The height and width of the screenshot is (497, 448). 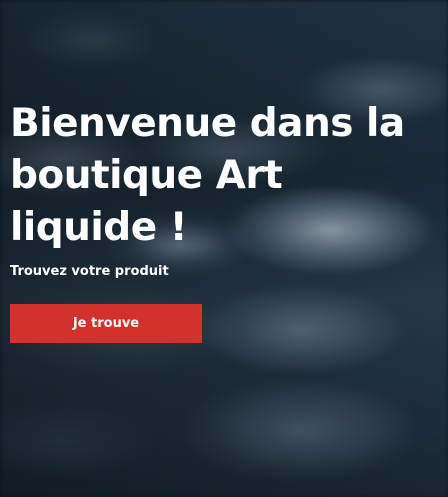 I want to click on find-product-button: Je trouve, so click(x=106, y=323).